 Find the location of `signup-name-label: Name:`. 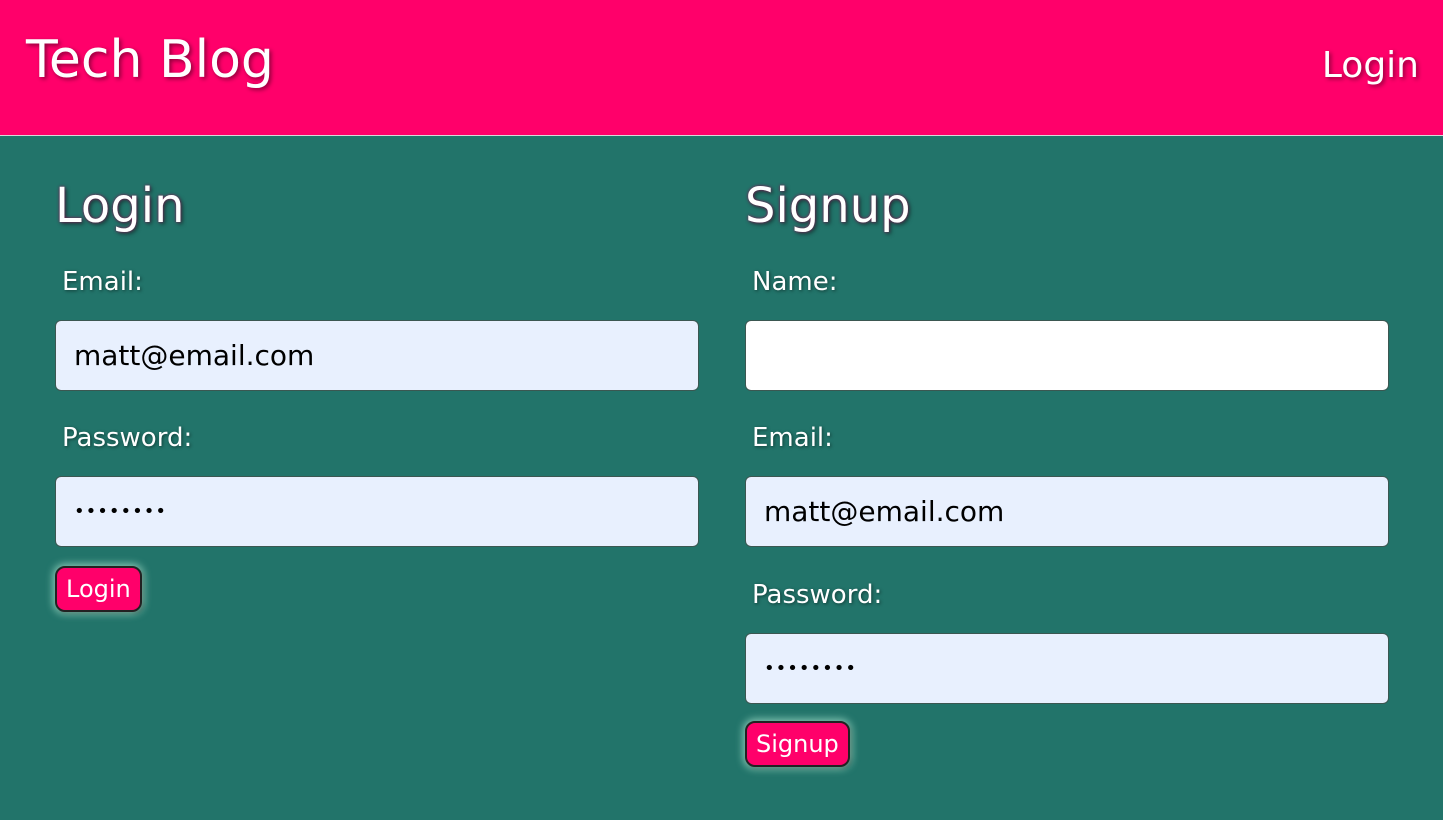

signup-name-label: Name: is located at coordinates (795, 282).